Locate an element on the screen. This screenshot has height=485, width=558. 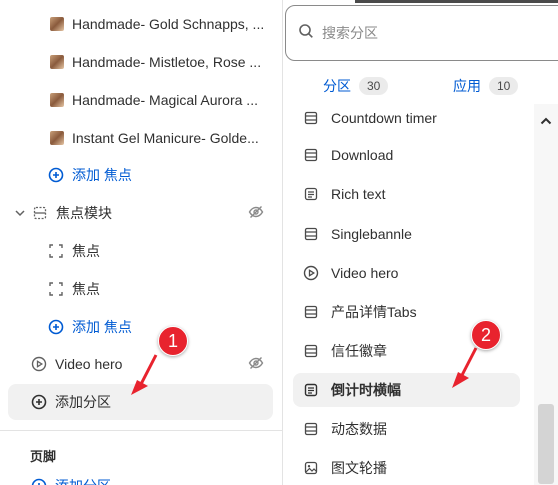
footer-group-title: 页脚 is located at coordinates (43, 456).